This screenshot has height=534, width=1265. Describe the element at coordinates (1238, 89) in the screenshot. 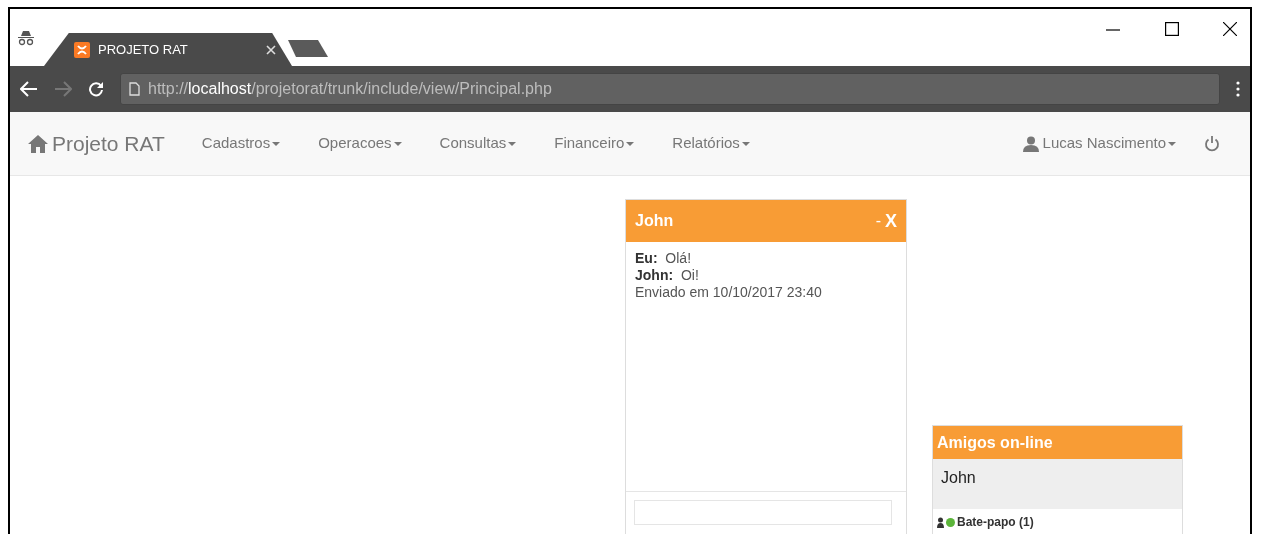

I see `menu-icon` at that location.